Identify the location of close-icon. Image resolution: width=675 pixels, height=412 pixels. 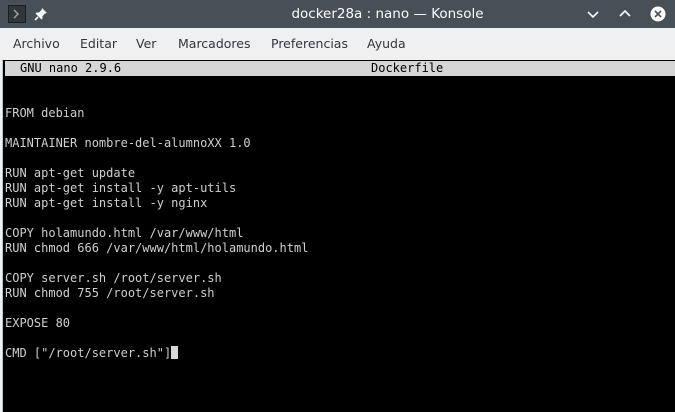
(658, 14).